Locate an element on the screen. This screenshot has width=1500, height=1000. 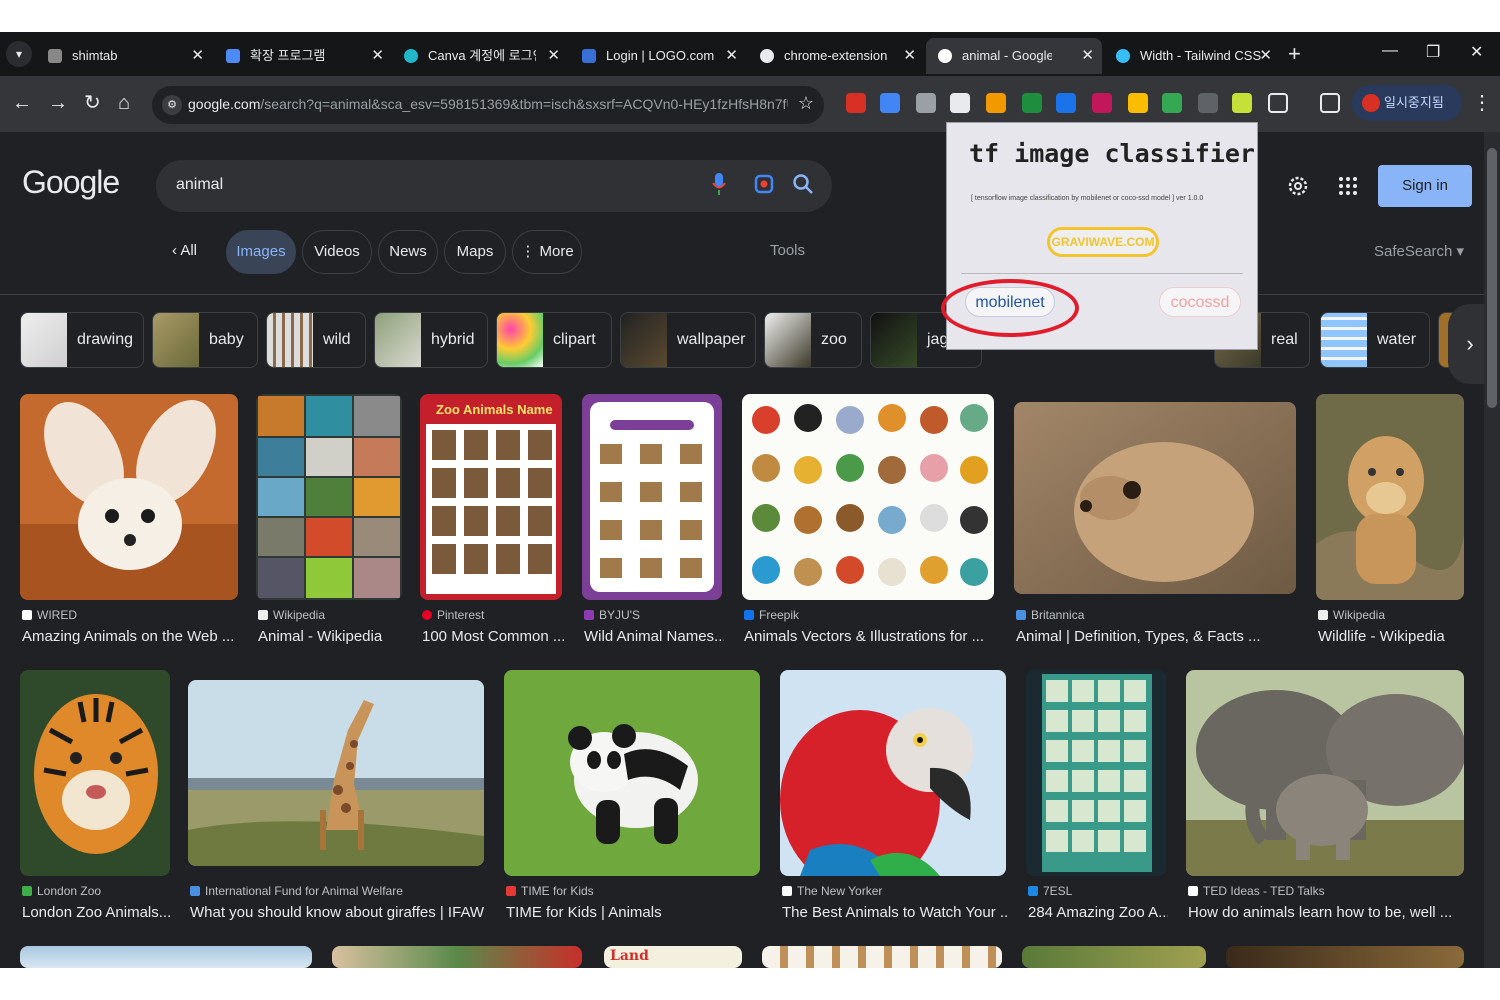
settings-gear-icon is located at coordinates (1298, 186).